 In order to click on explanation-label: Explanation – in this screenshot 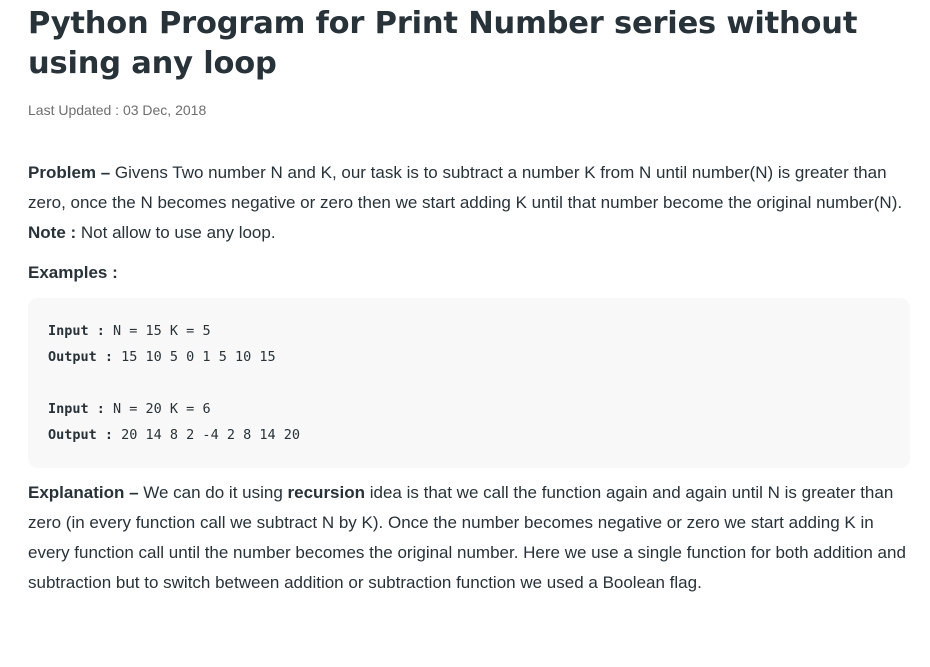, I will do `click(86, 492)`.